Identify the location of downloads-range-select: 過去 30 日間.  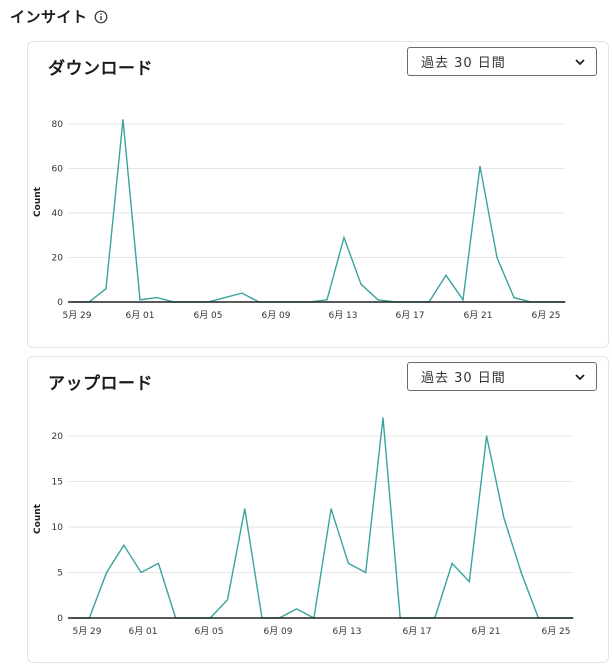
(502, 61).